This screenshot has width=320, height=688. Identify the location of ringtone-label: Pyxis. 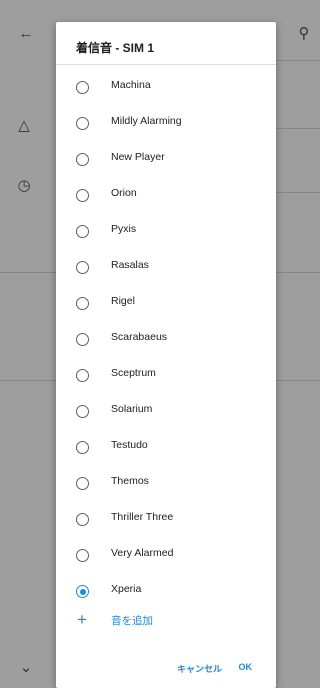
(124, 229).